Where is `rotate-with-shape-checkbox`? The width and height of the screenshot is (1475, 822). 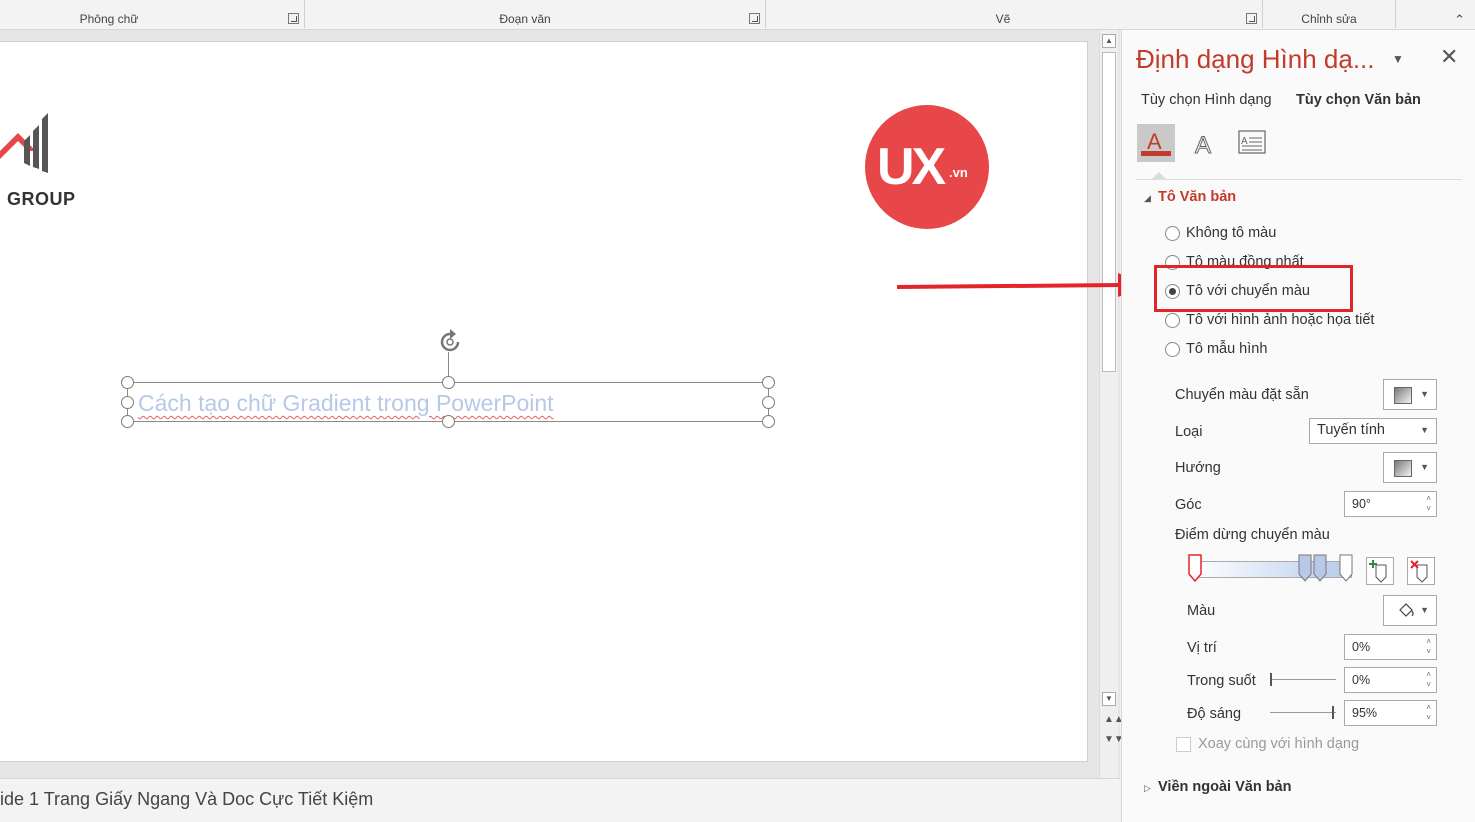
rotate-with-shape-checkbox is located at coordinates (1183, 744).